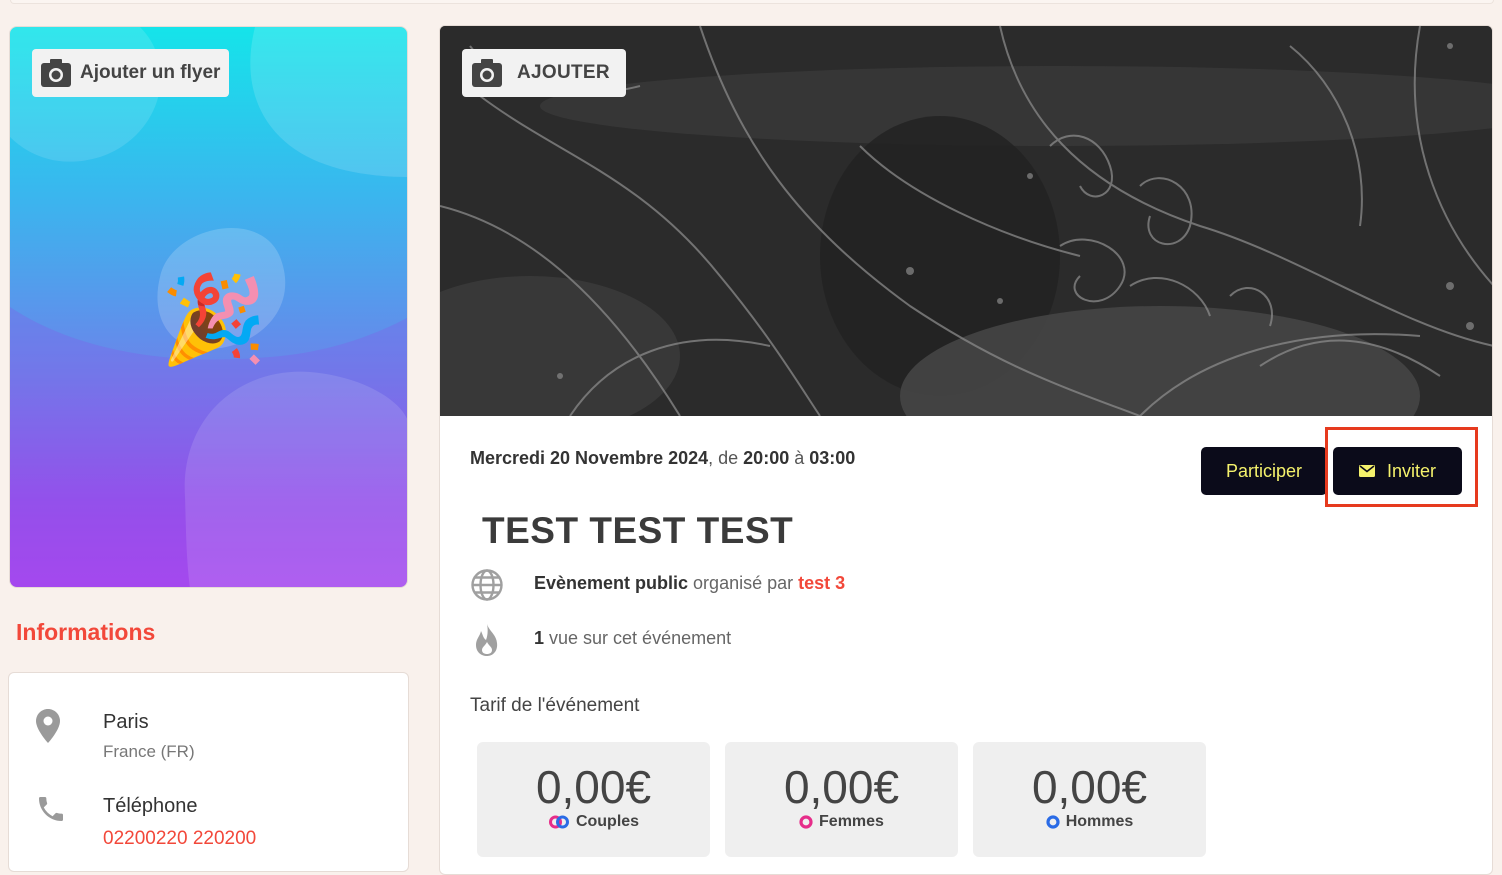  What do you see at coordinates (1366, 471) in the screenshot?
I see `envelope-icon` at bounding box center [1366, 471].